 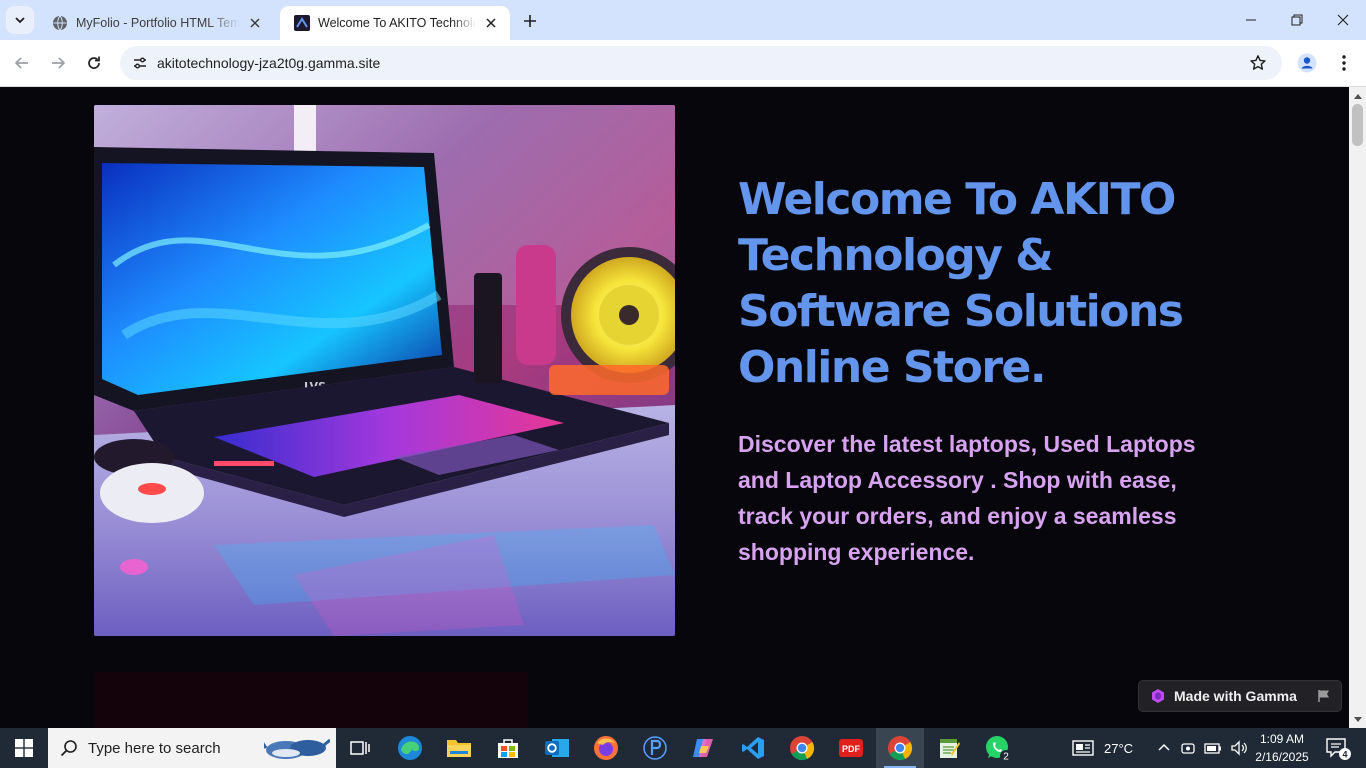 What do you see at coordinates (1344, 755) in the screenshot?
I see `notification-count: 4` at bounding box center [1344, 755].